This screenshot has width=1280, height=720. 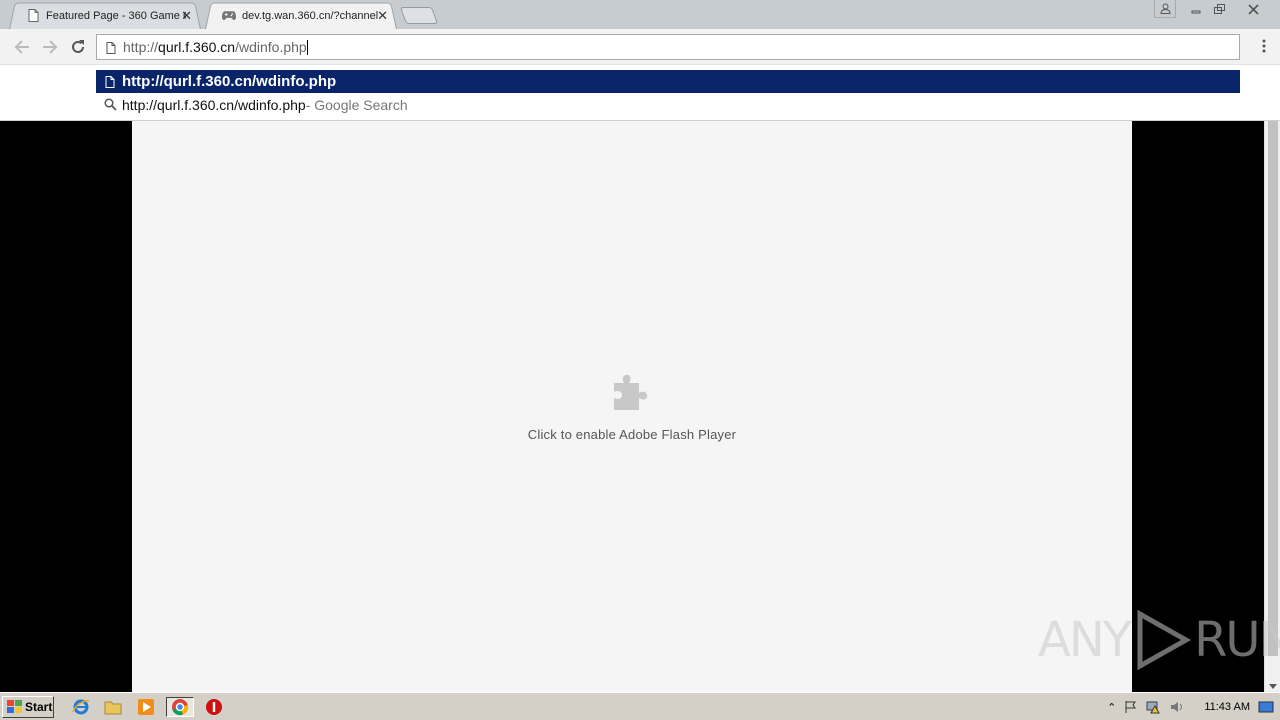 What do you see at coordinates (22, 47) in the screenshot?
I see `back-button` at bounding box center [22, 47].